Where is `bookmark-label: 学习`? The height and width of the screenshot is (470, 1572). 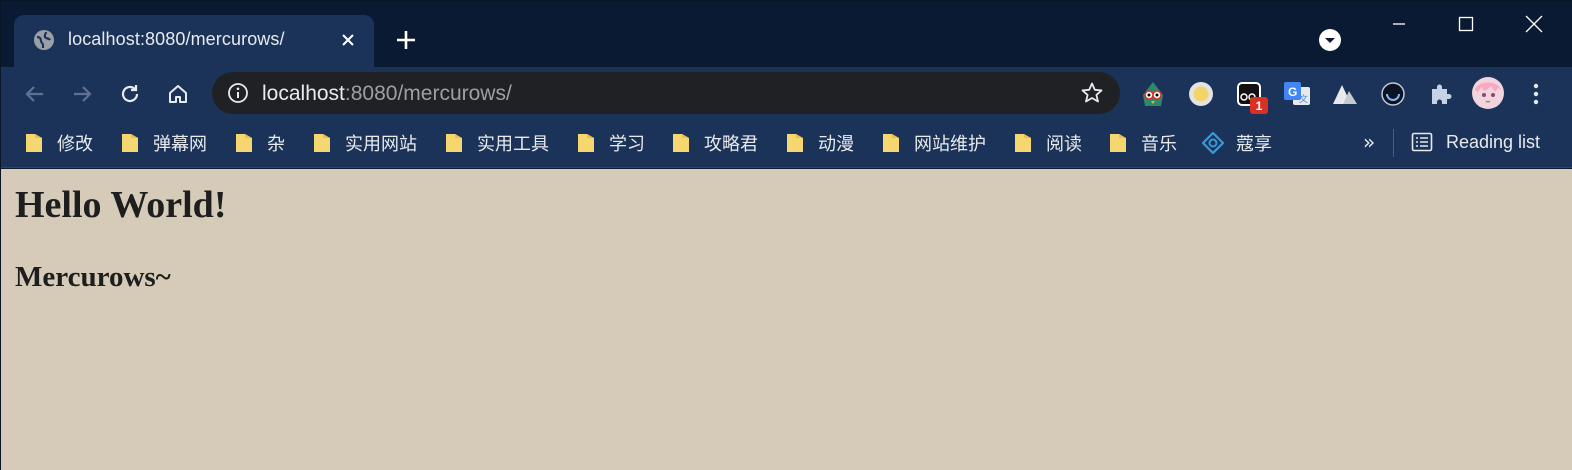
bookmark-label: 学习 is located at coordinates (627, 144).